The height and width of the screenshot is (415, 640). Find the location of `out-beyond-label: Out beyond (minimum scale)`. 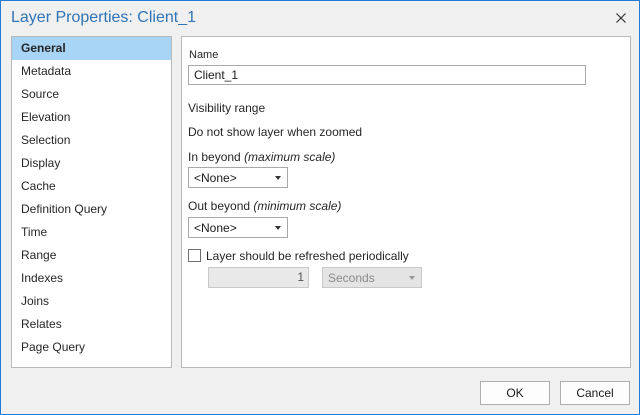

out-beyond-label: Out beyond (minimum scale) is located at coordinates (265, 206).